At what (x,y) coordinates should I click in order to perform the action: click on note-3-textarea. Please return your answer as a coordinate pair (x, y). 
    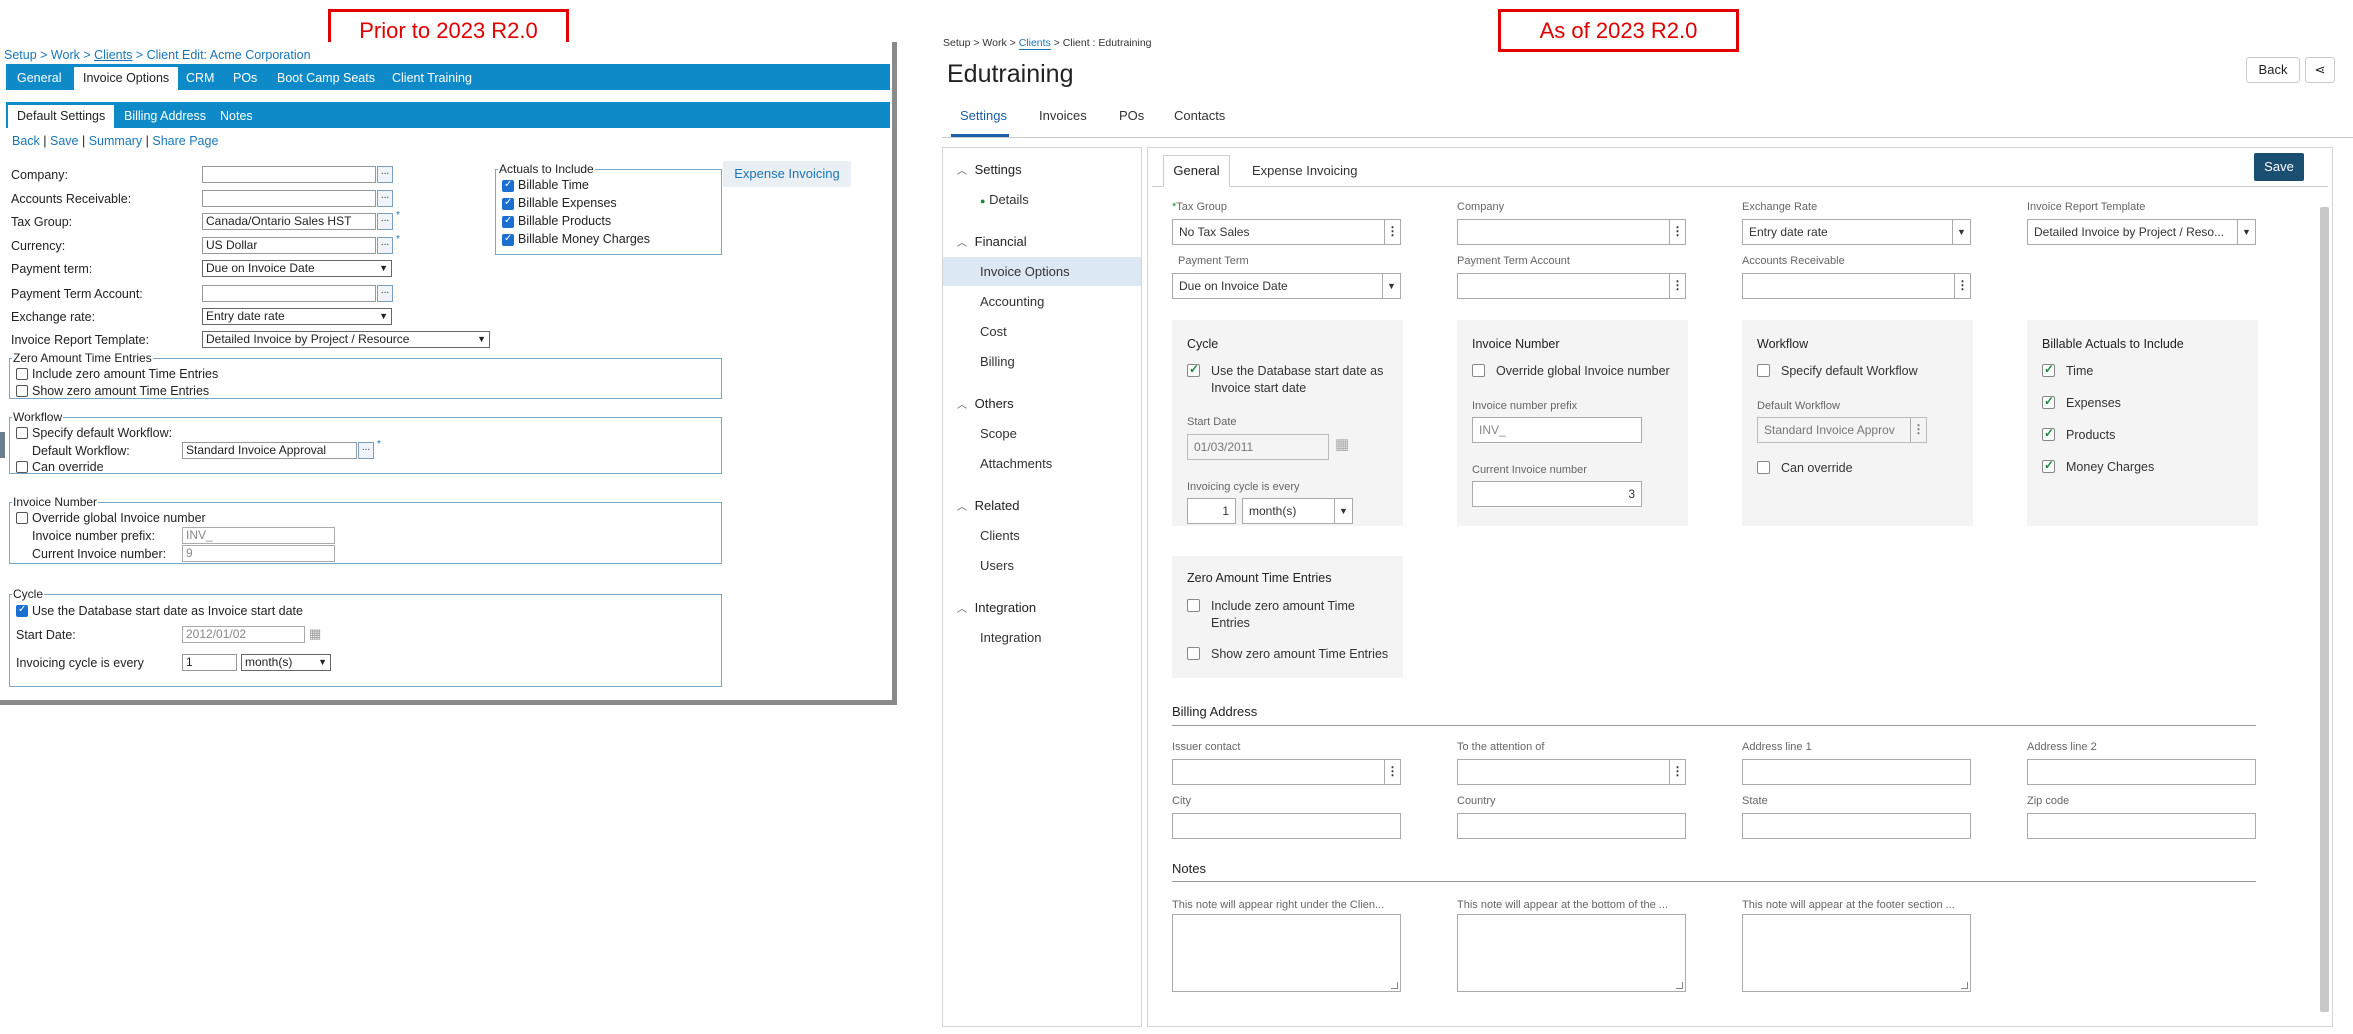
    Looking at the image, I should click on (1856, 953).